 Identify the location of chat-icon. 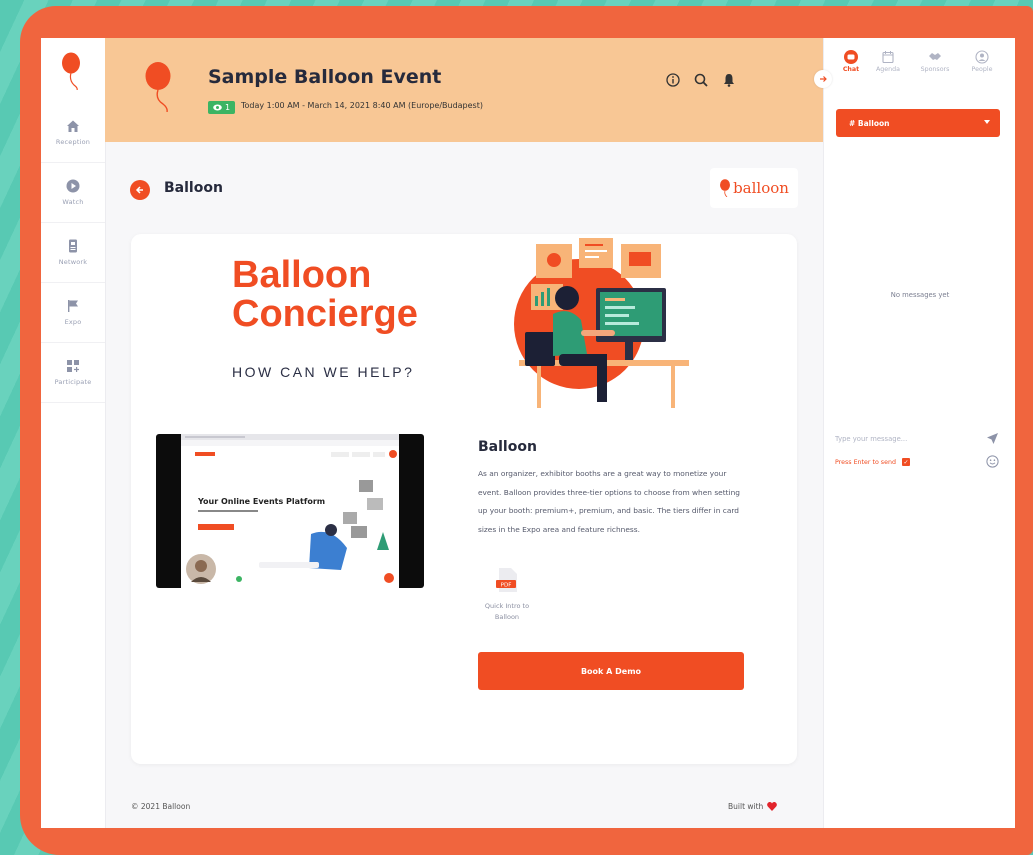
(851, 57).